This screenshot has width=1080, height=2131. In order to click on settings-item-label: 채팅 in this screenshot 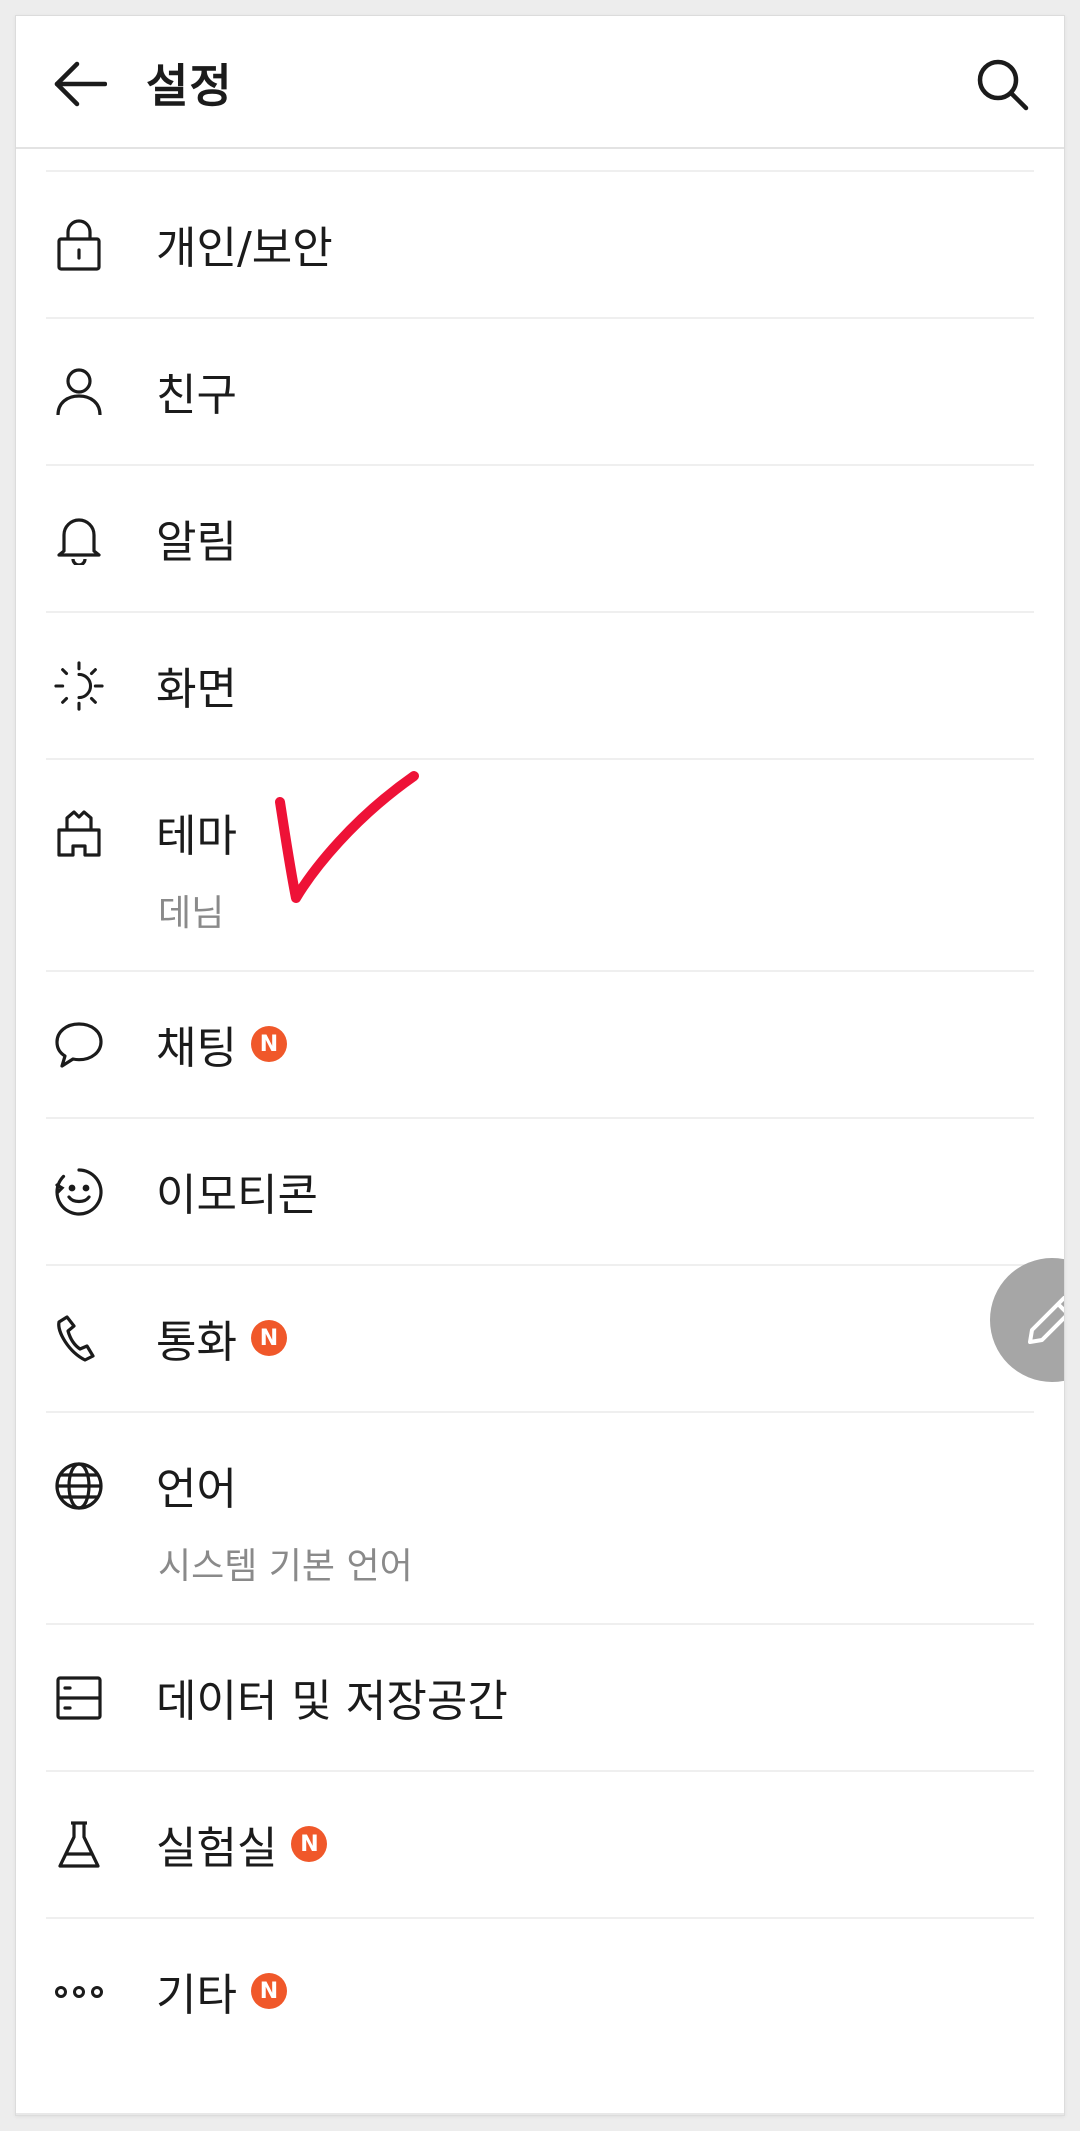, I will do `click(196, 1048)`.